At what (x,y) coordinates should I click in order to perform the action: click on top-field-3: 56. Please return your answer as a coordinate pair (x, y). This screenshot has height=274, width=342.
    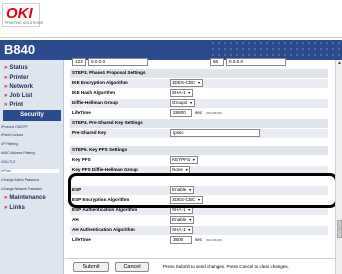
    Looking at the image, I should click on (217, 62).